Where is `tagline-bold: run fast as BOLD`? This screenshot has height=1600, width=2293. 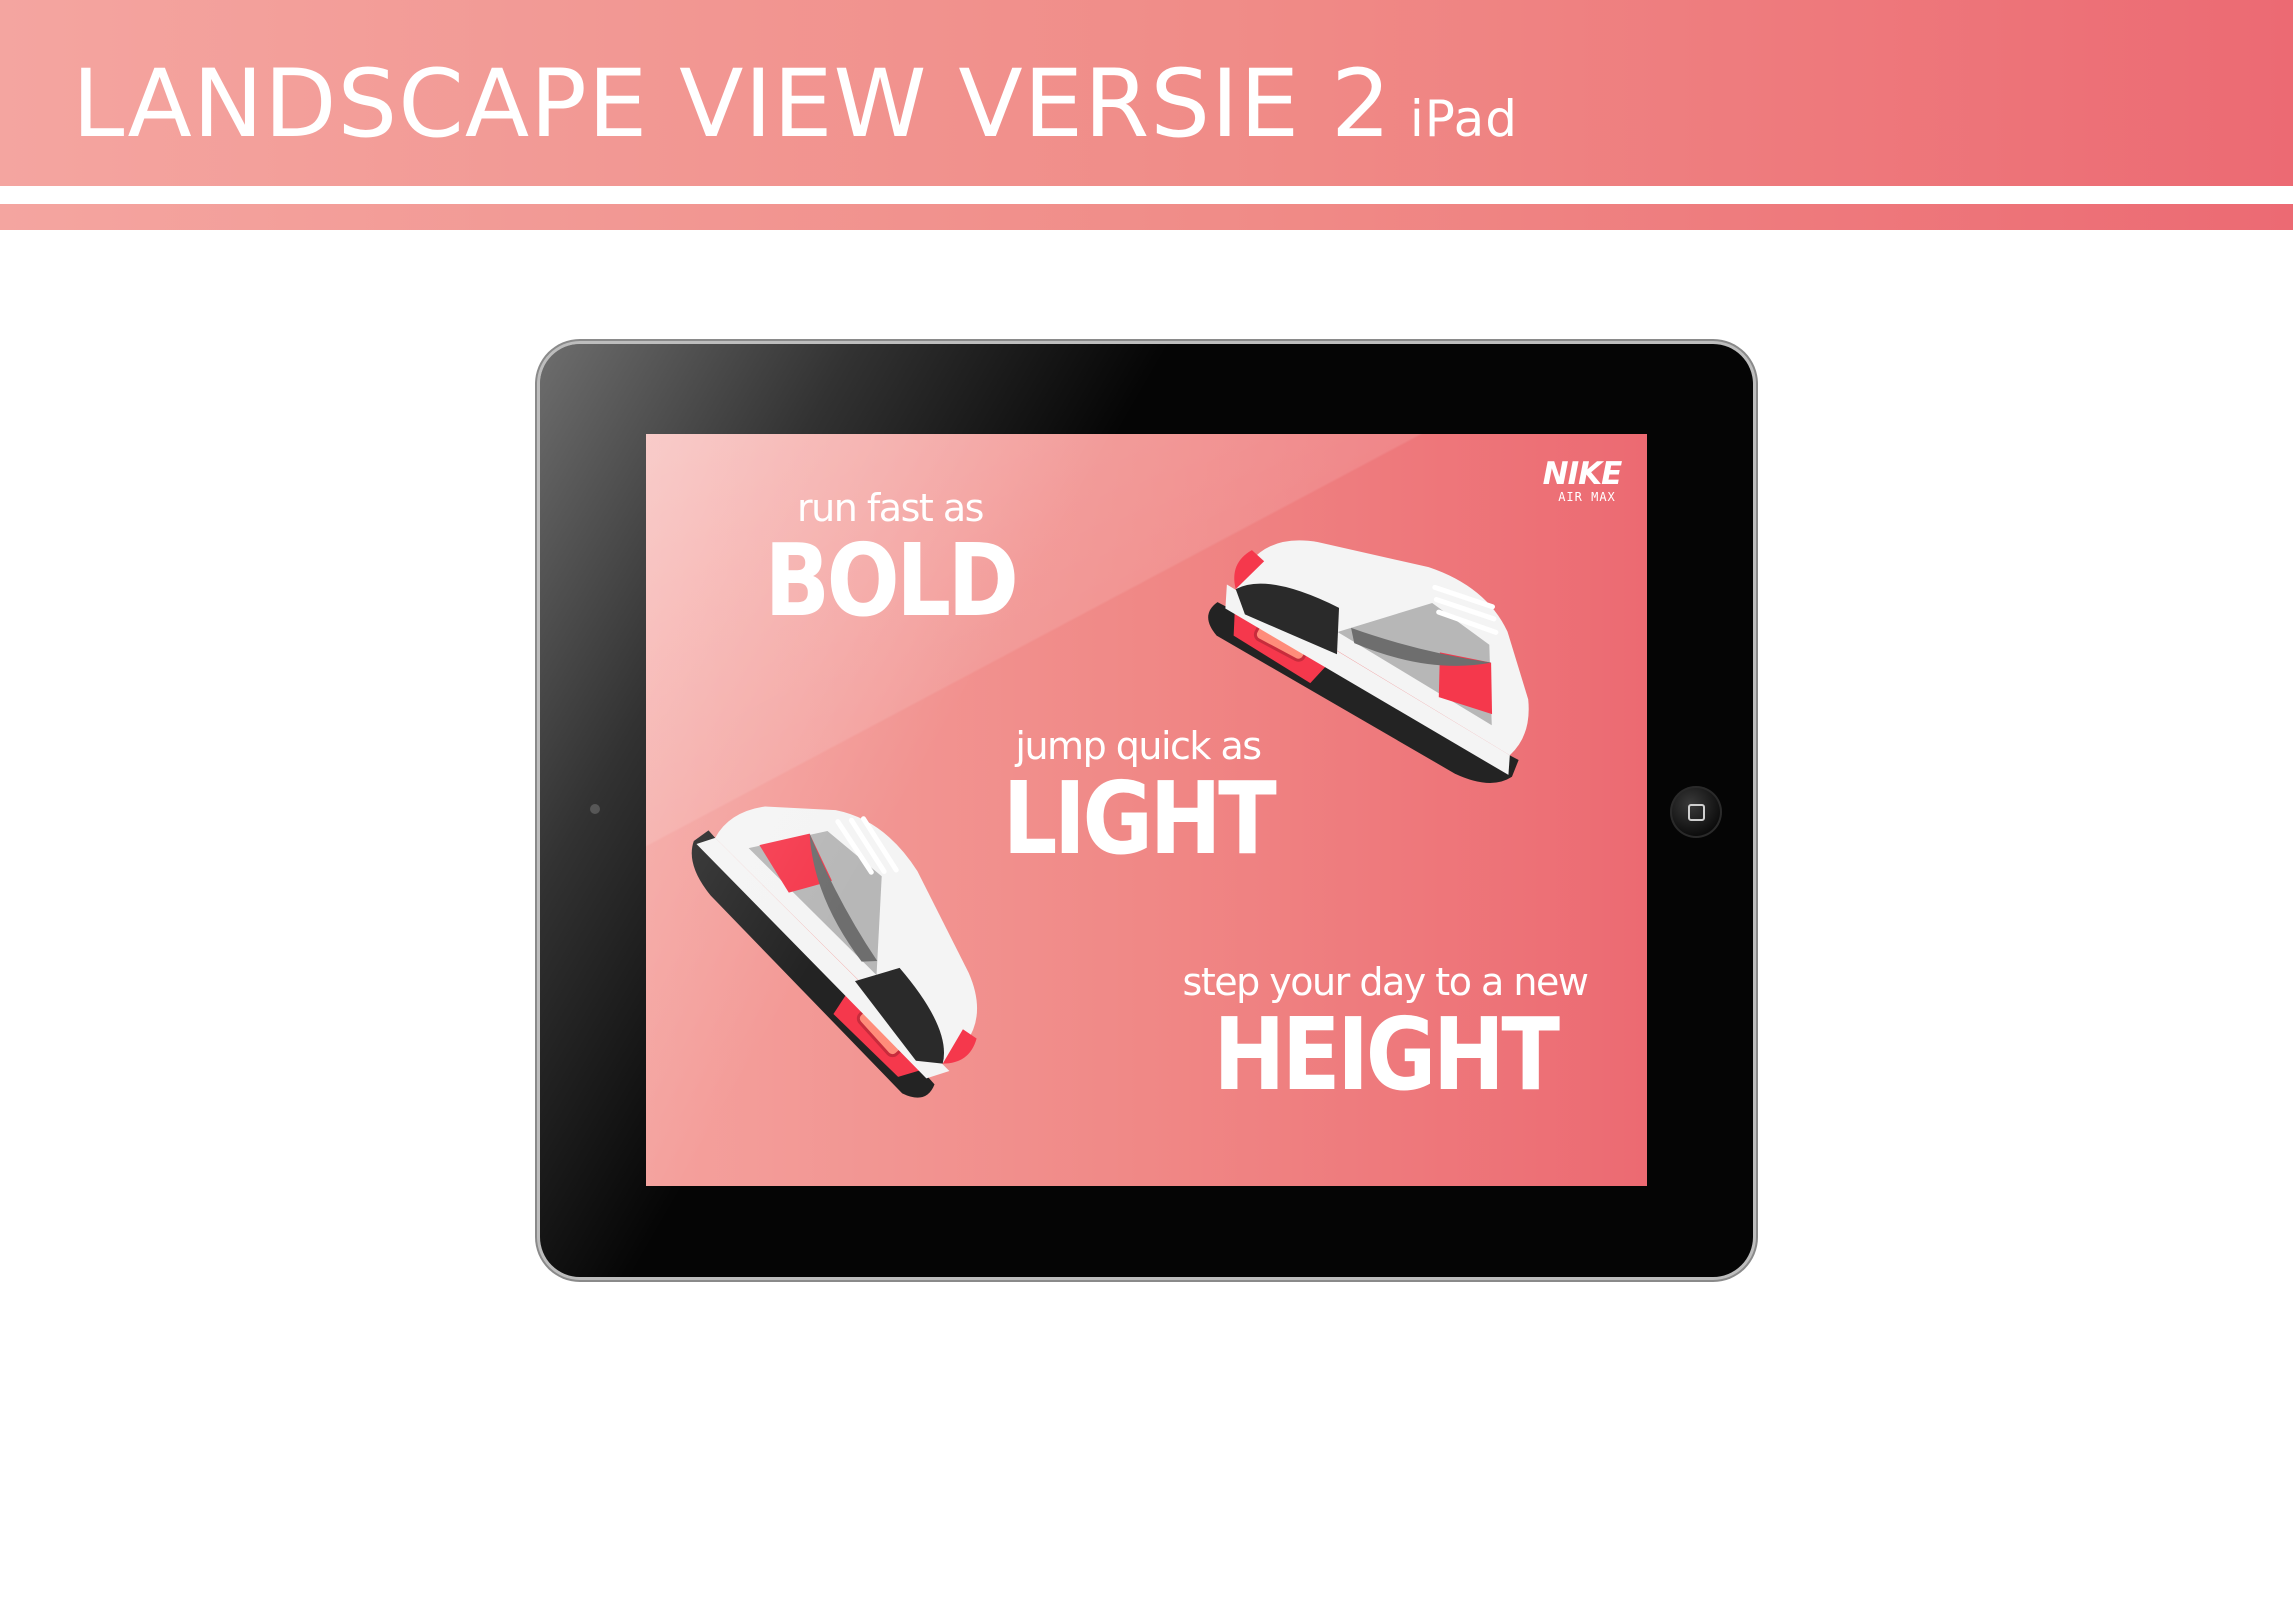
tagline-bold: run fast as BOLD is located at coordinates (890, 559).